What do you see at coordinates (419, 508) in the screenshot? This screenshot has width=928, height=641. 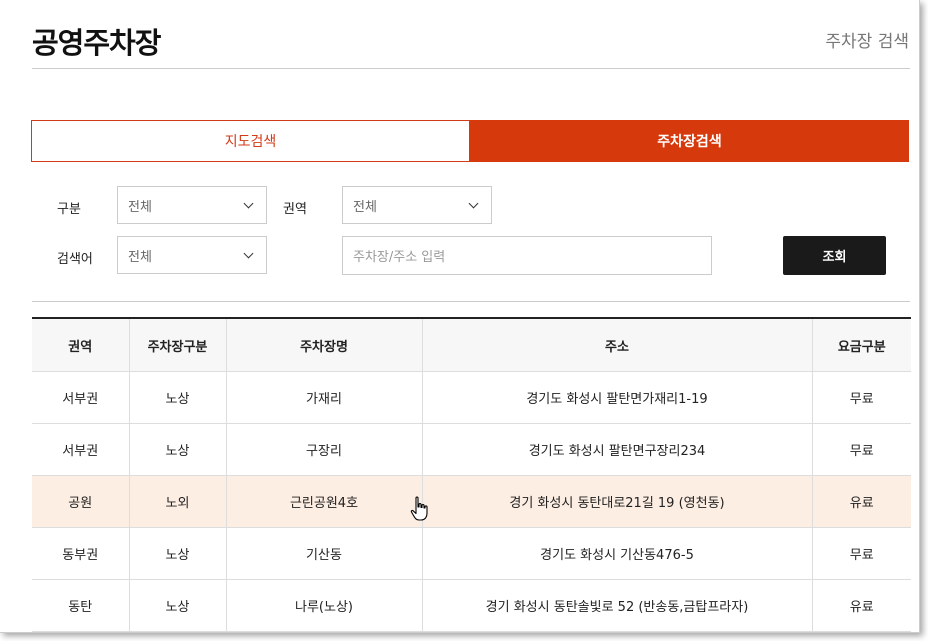 I see `hand-pointer-icon` at bounding box center [419, 508].